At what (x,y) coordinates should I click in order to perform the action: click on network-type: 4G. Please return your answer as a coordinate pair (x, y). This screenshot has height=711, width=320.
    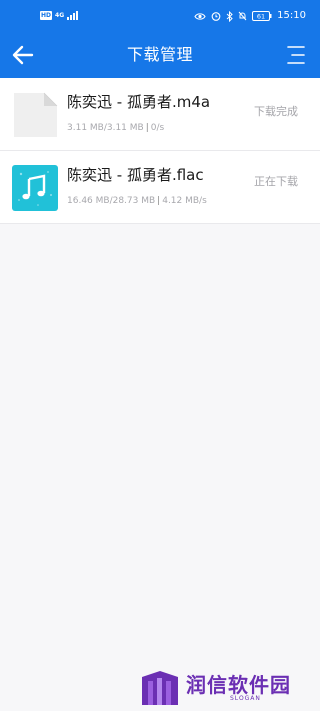
    Looking at the image, I should click on (60, 15).